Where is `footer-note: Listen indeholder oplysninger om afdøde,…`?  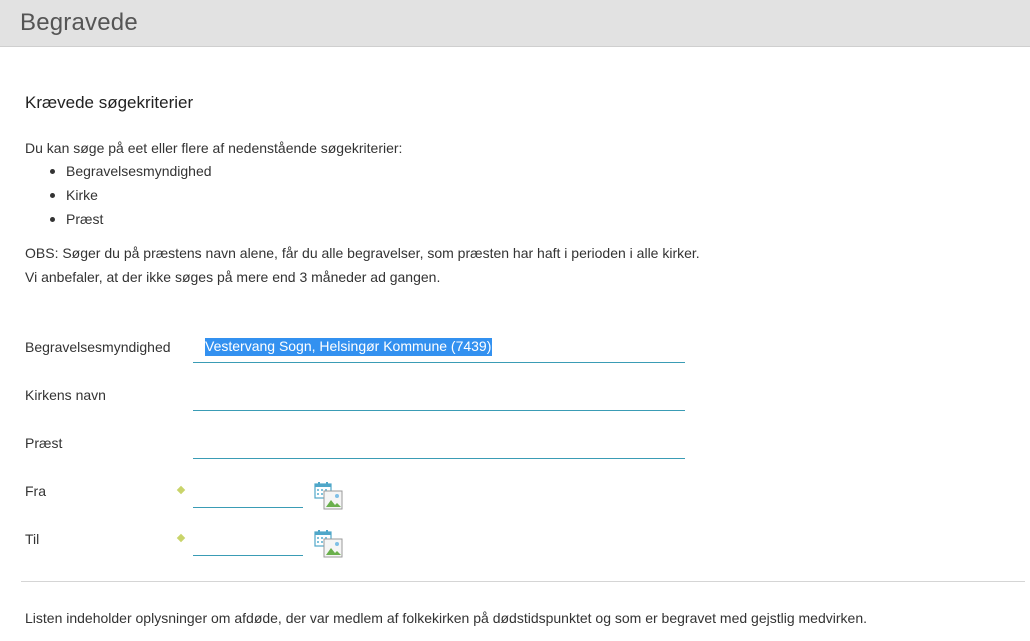
footer-note: Listen indeholder oplysninger om afdøde,… is located at coordinates (446, 618).